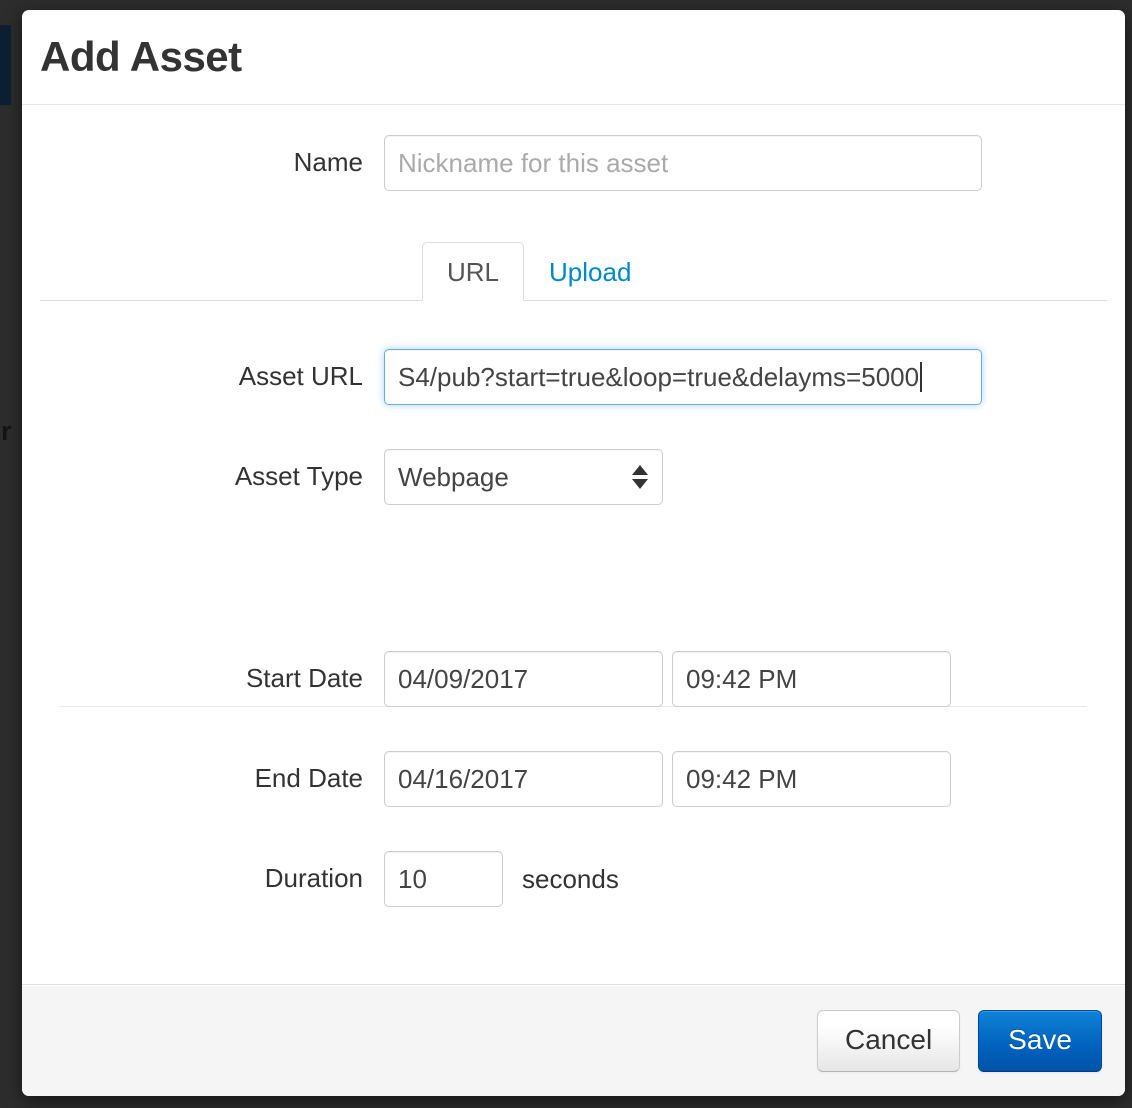 Image resolution: width=1132 pixels, height=1108 pixels. Describe the element at coordinates (443, 879) in the screenshot. I see `duration-input: 10` at that location.